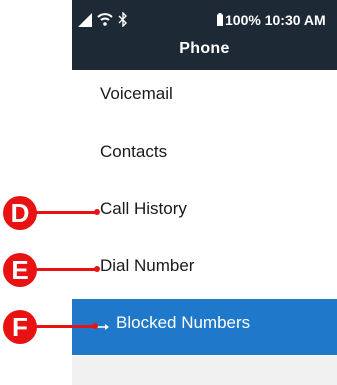 The width and height of the screenshot is (337, 385). Describe the element at coordinates (204, 370) in the screenshot. I see `menu-item-next` at that location.